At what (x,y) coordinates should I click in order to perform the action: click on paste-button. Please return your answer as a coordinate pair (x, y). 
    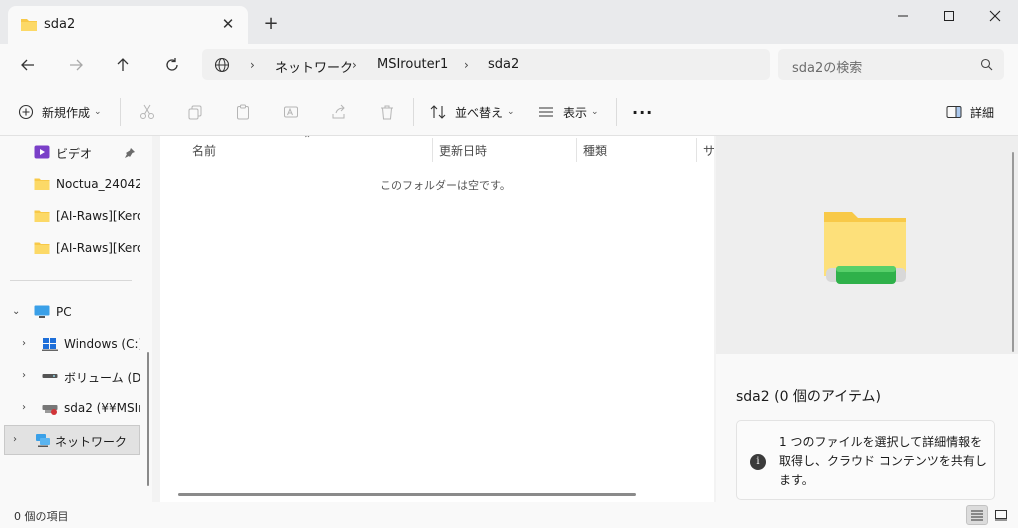
    Looking at the image, I should click on (243, 112).